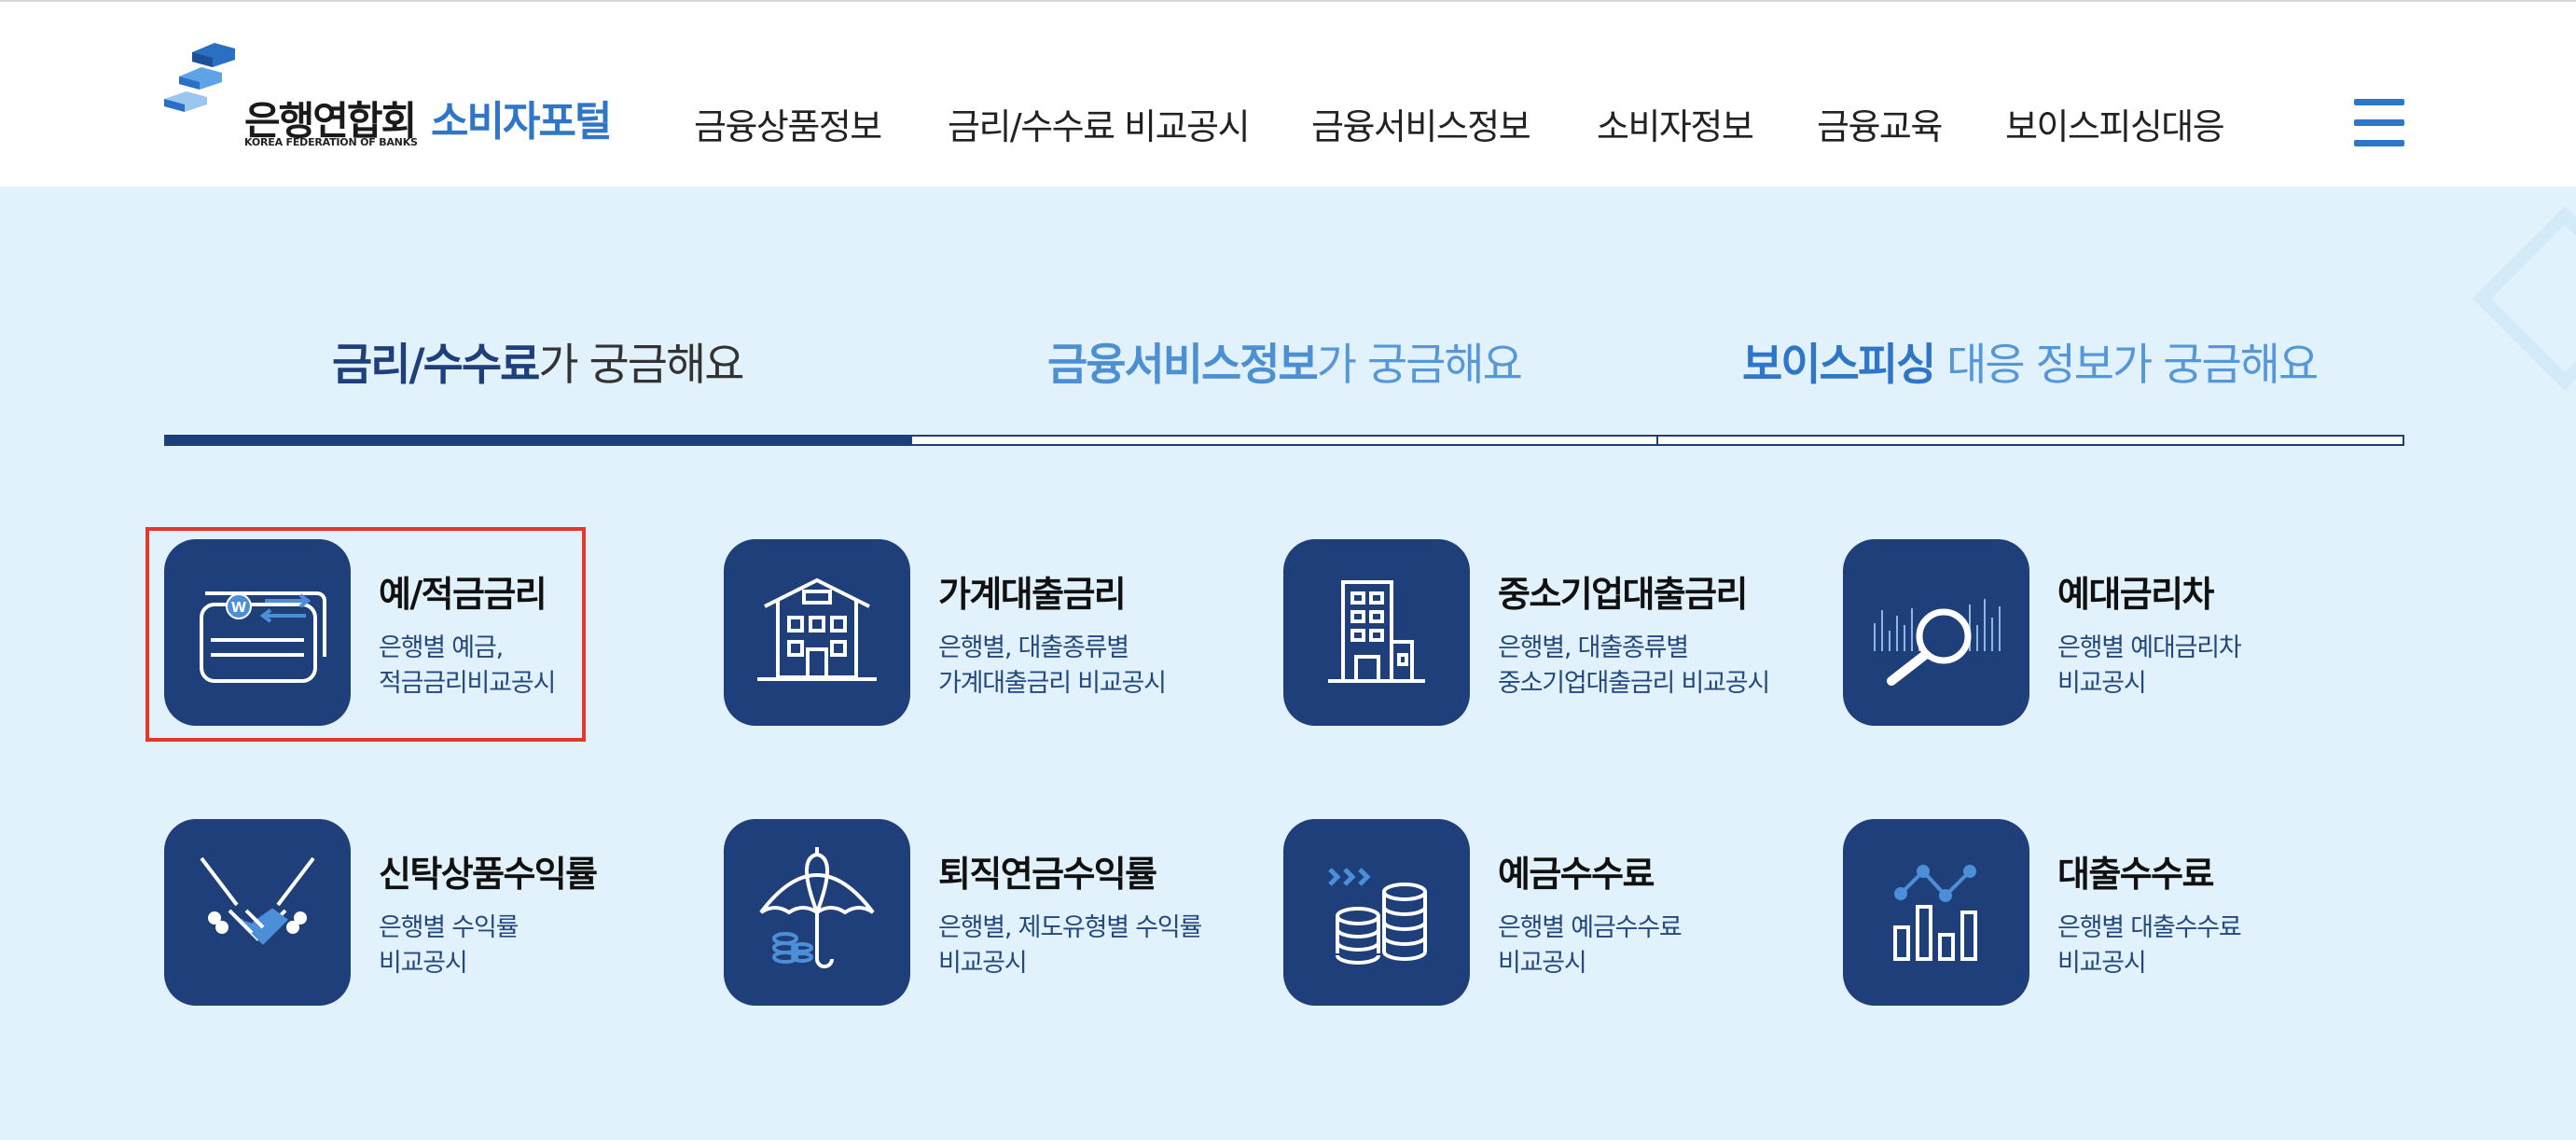 The width and height of the screenshot is (2576, 1140). Describe the element at coordinates (2126, 365) in the screenshot. I see `tab-voice-phishing-rest: 대응 정보가 궁금해요` at that location.